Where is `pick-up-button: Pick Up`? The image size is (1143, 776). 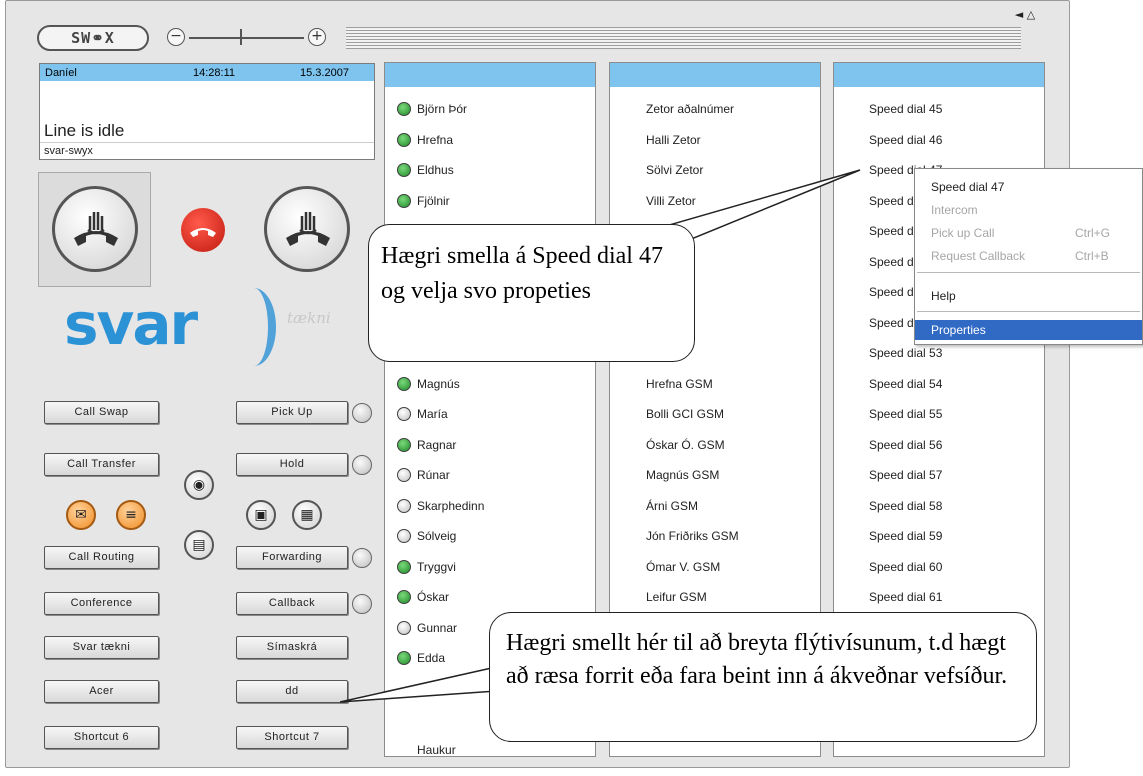 pick-up-button: Pick Up is located at coordinates (292, 412).